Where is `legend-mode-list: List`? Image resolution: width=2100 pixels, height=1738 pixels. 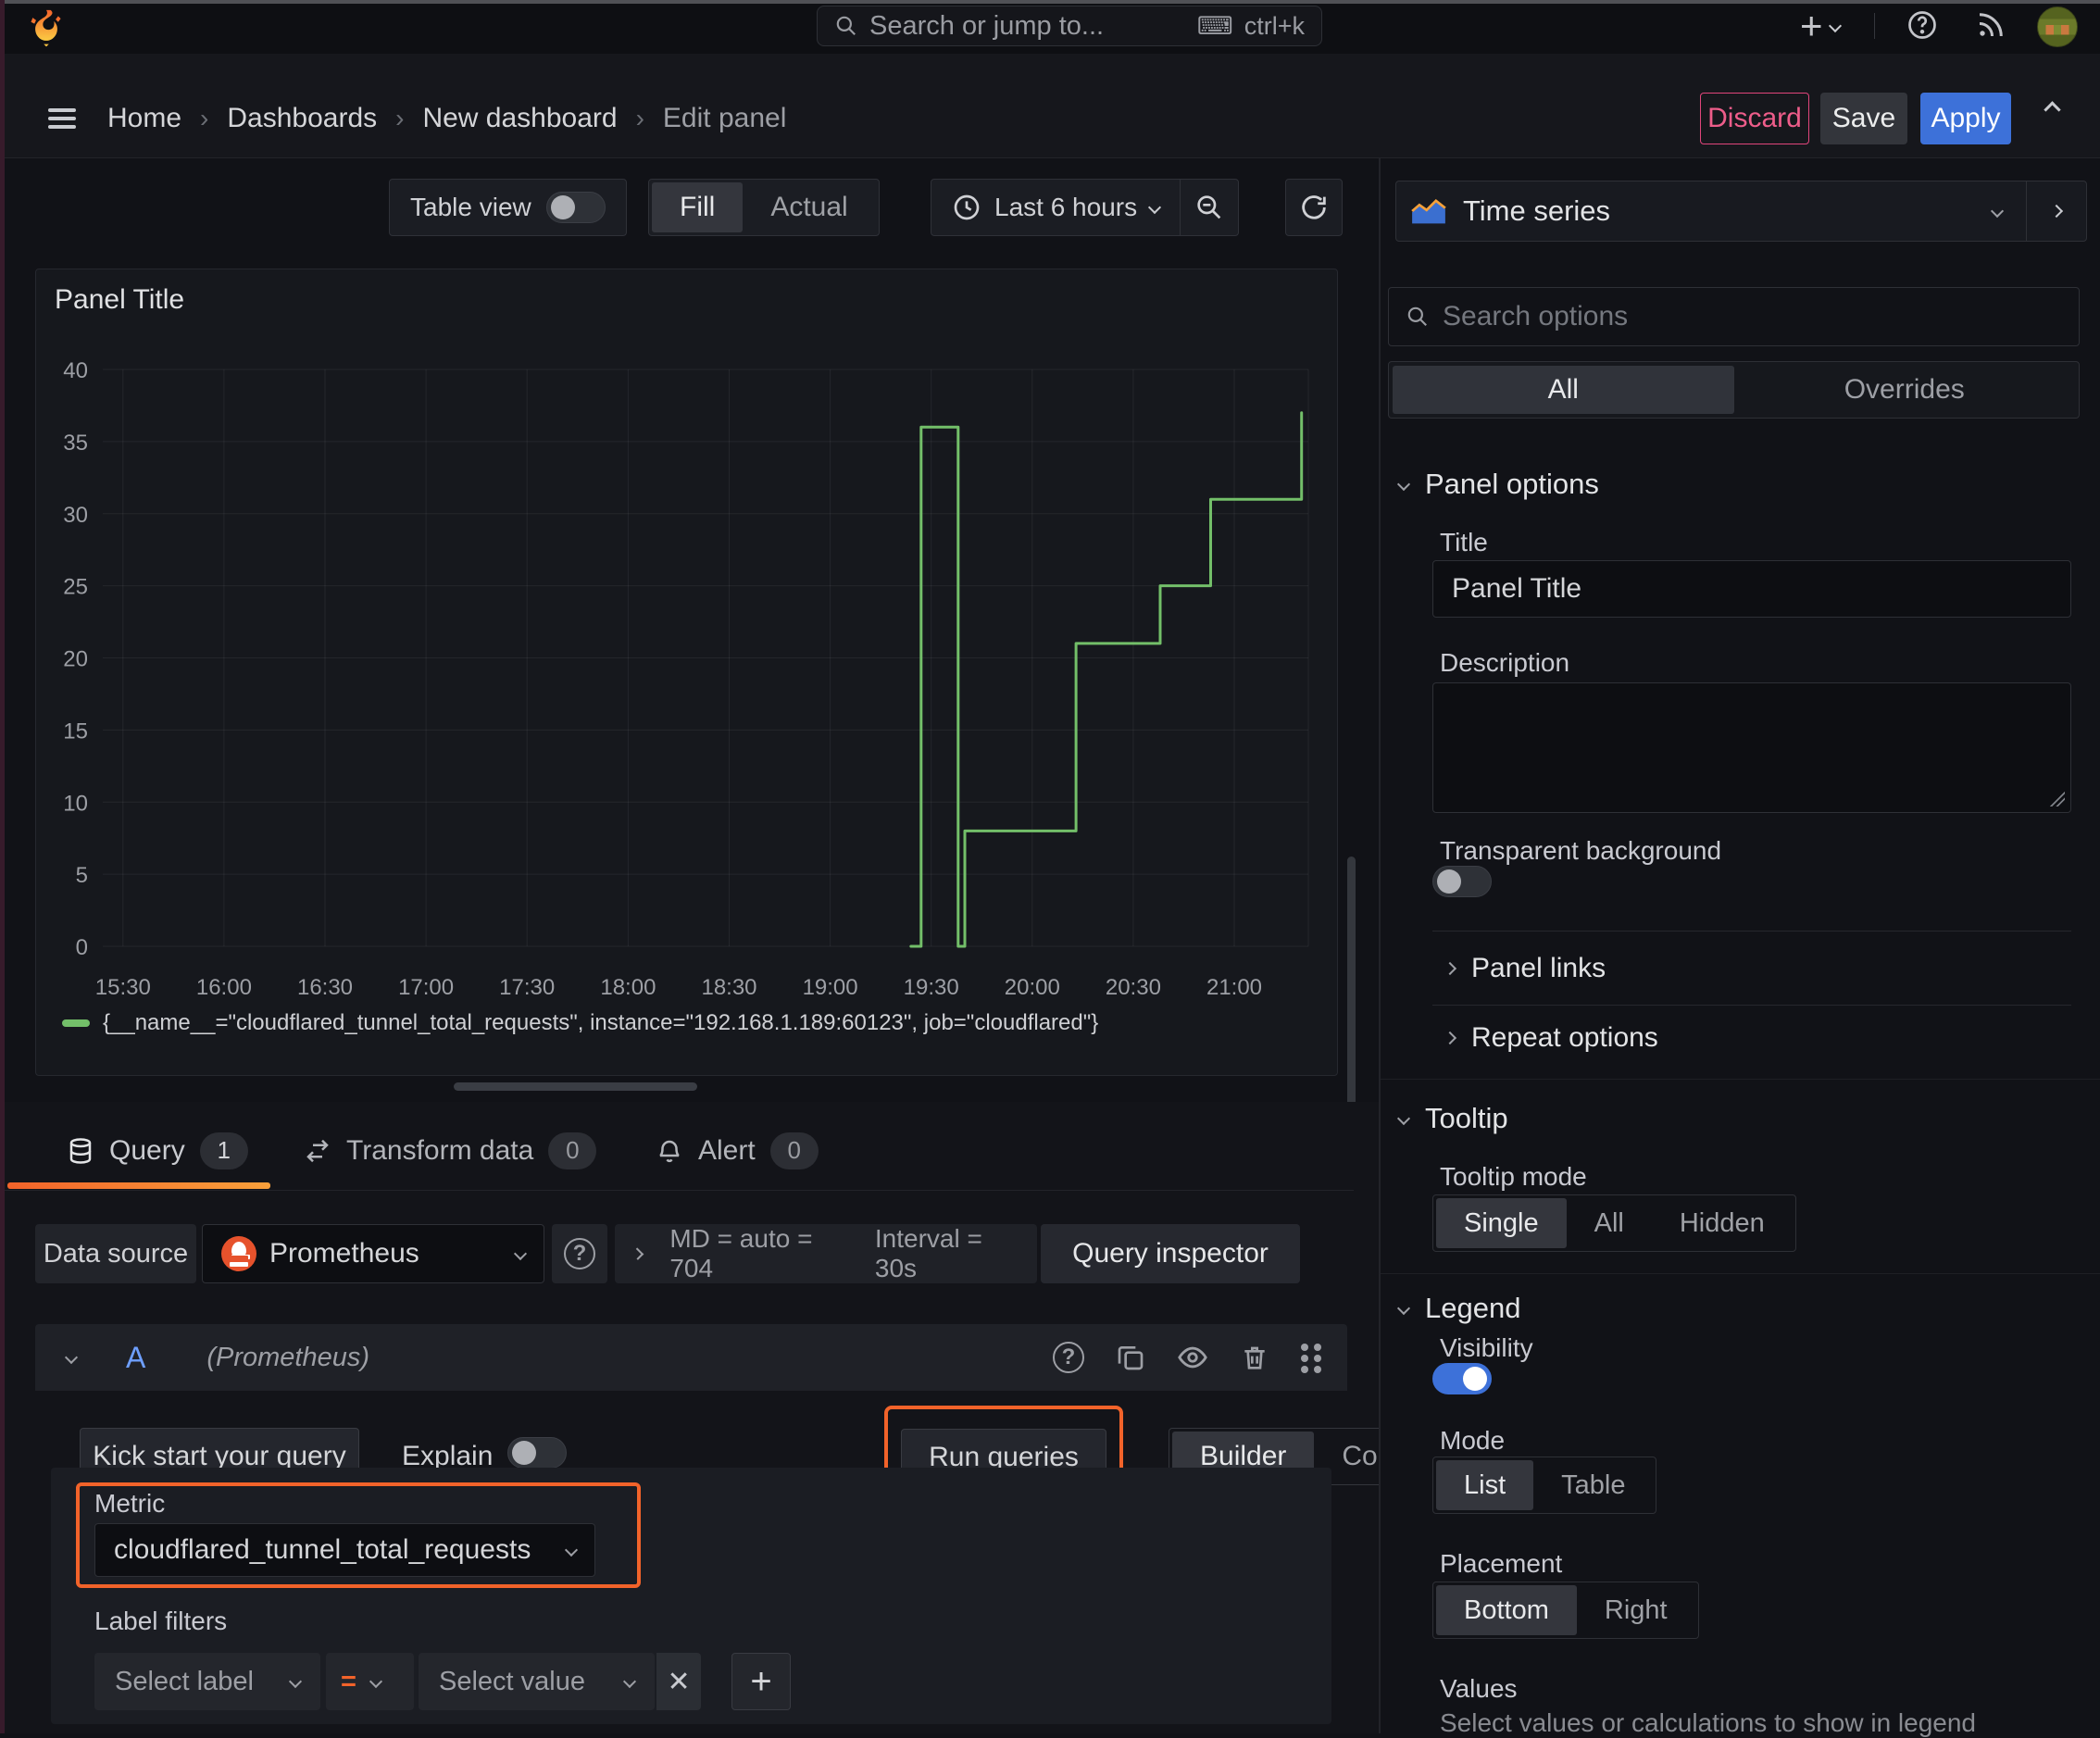
legend-mode-list: List is located at coordinates (1485, 1485).